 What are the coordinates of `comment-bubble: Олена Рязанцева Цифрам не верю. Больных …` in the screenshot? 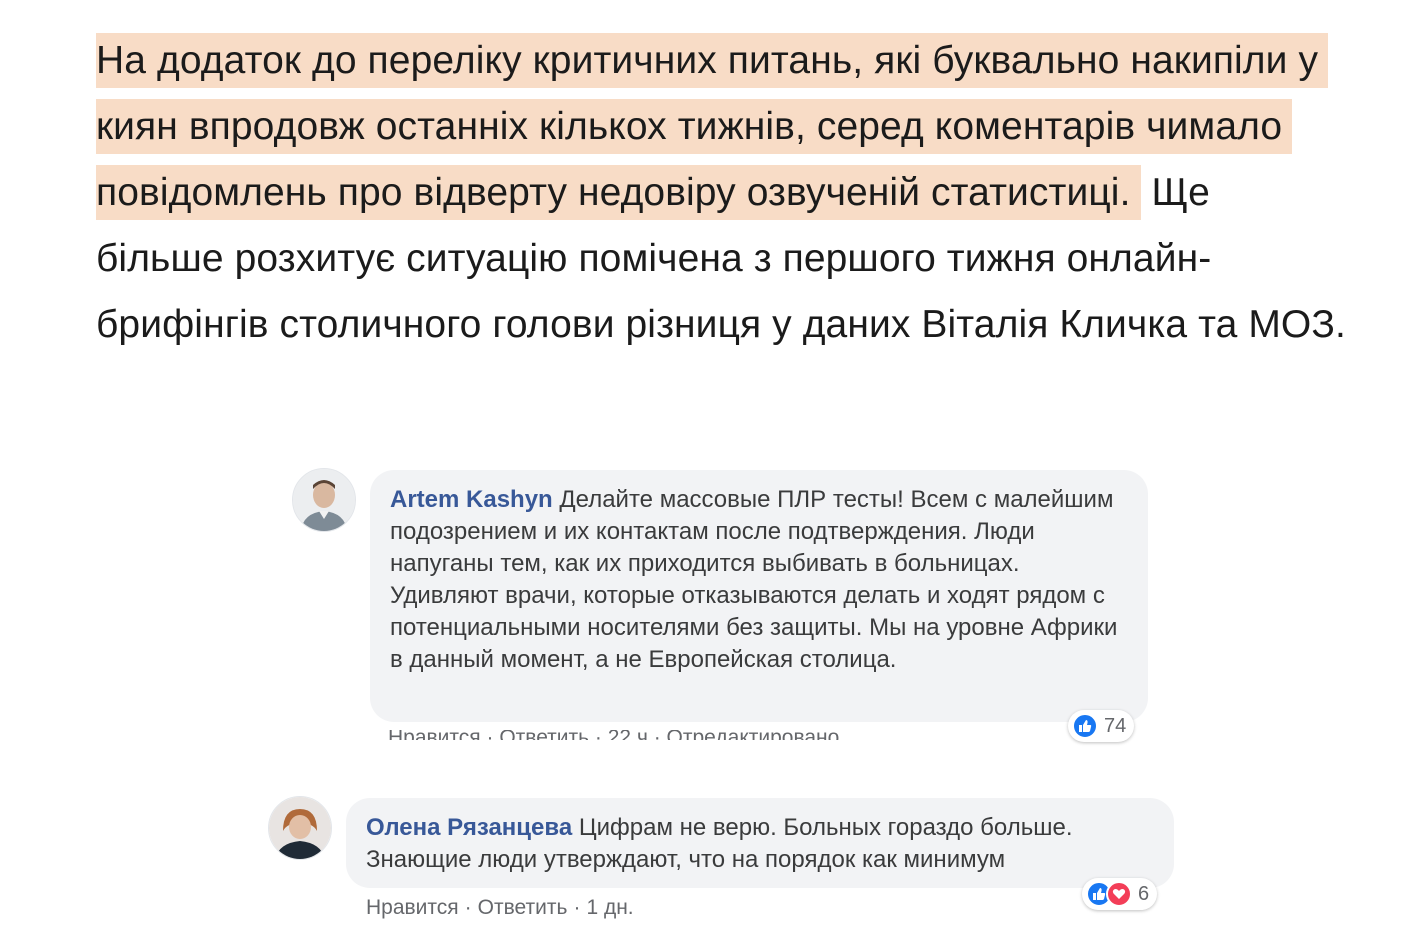 It's located at (760, 843).